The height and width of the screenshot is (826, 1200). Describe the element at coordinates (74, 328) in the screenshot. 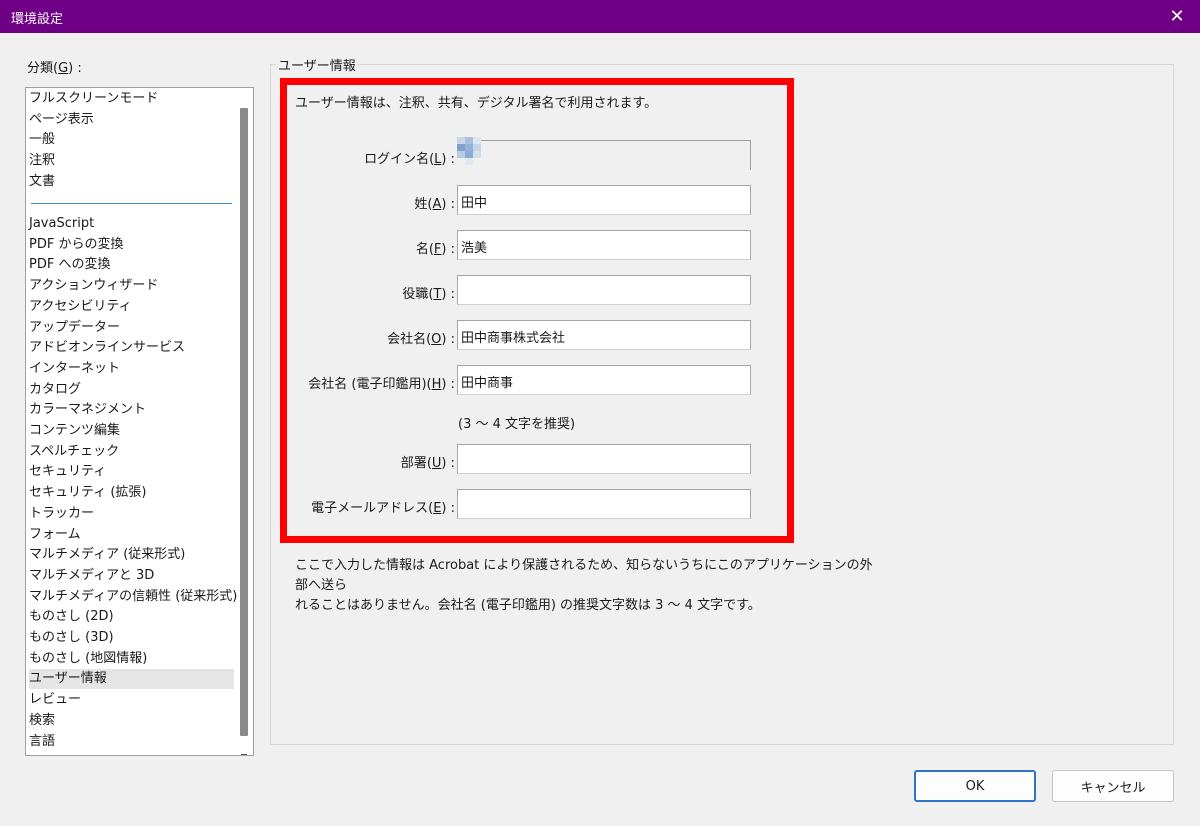

I see `category-item: アップデーター` at that location.